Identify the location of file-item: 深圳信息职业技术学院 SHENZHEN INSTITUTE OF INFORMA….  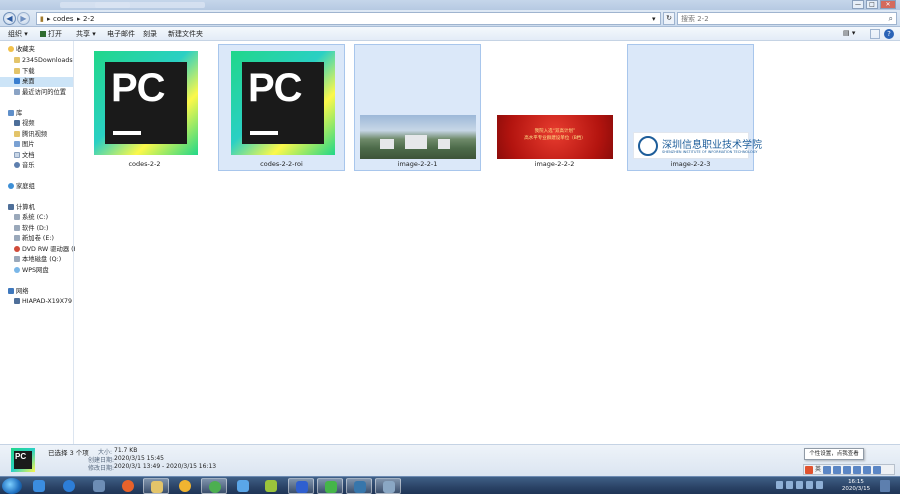
(694, 107).